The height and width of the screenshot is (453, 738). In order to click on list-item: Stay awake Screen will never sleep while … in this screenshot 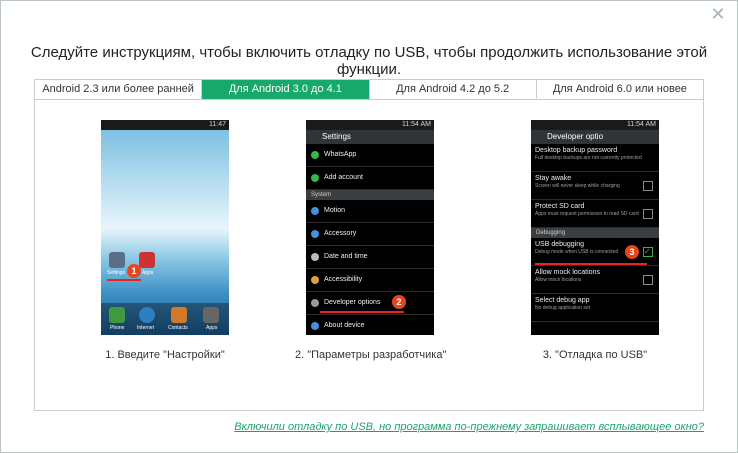, I will do `click(595, 186)`.